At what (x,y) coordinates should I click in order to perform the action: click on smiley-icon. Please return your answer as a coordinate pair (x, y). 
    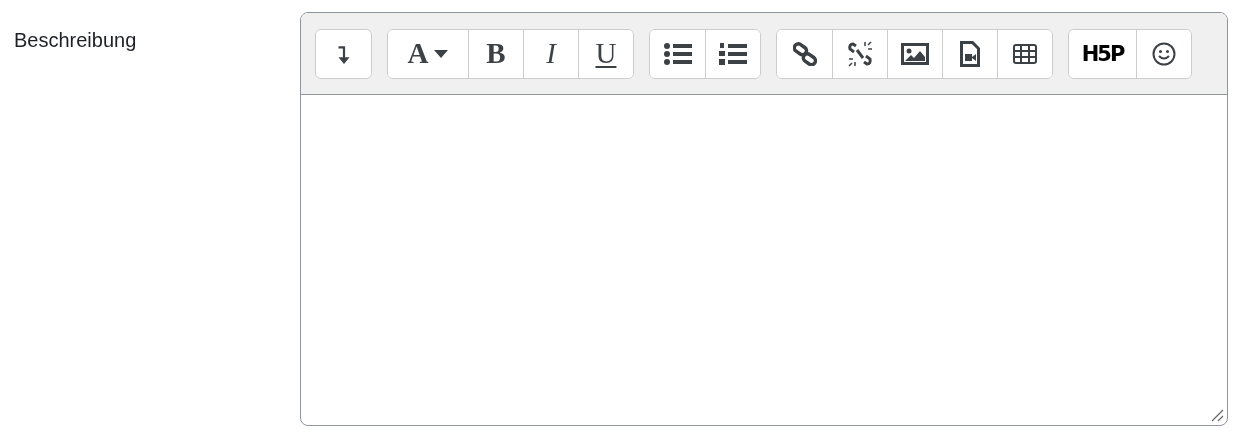
    Looking at the image, I should click on (1164, 53).